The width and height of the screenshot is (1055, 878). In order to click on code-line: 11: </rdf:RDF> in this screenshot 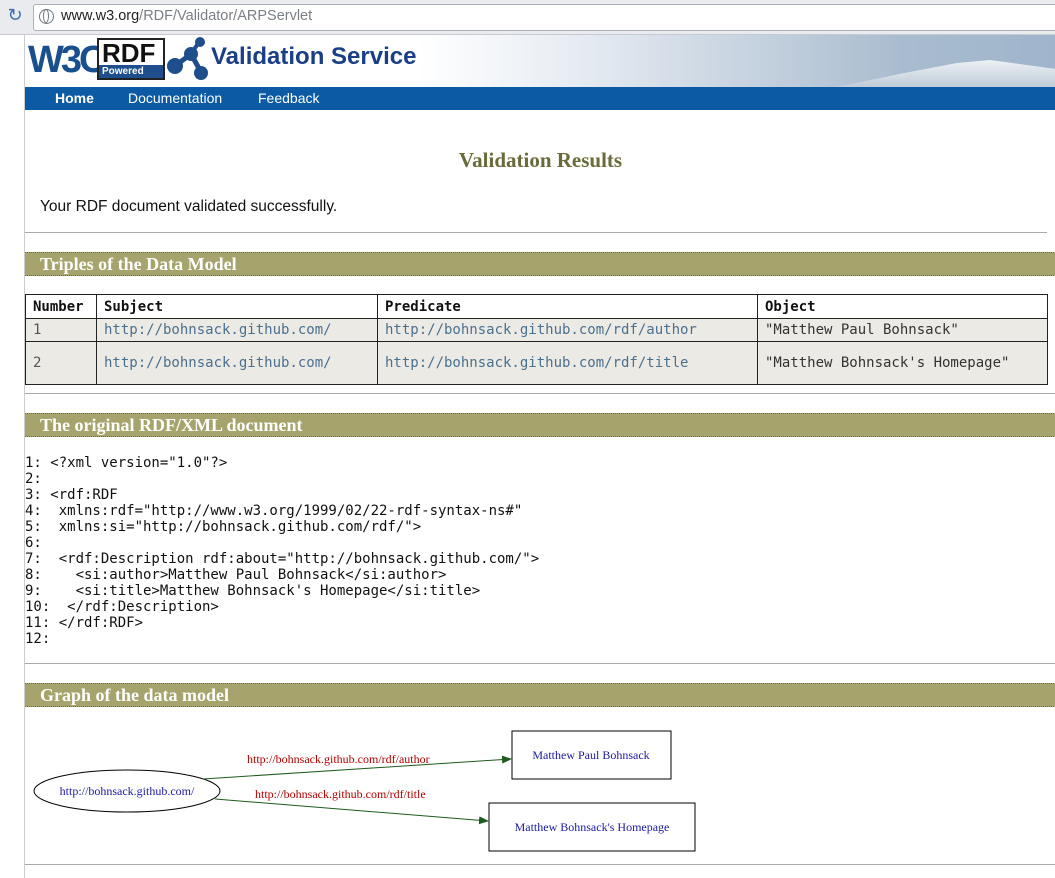, I will do `click(84, 623)`.